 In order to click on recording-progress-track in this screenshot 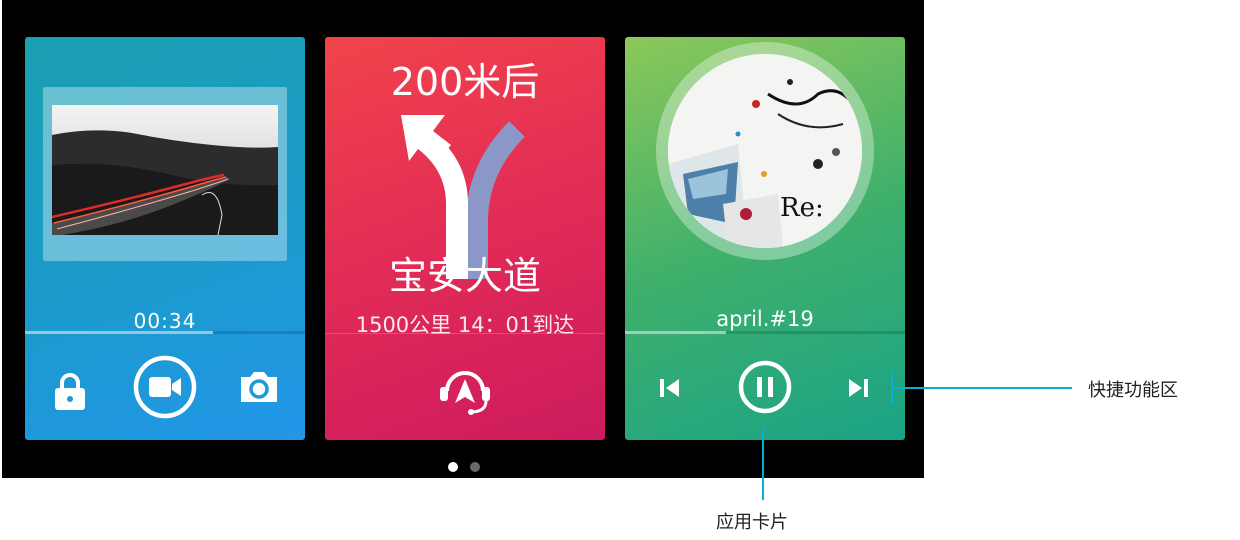, I will do `click(165, 332)`.